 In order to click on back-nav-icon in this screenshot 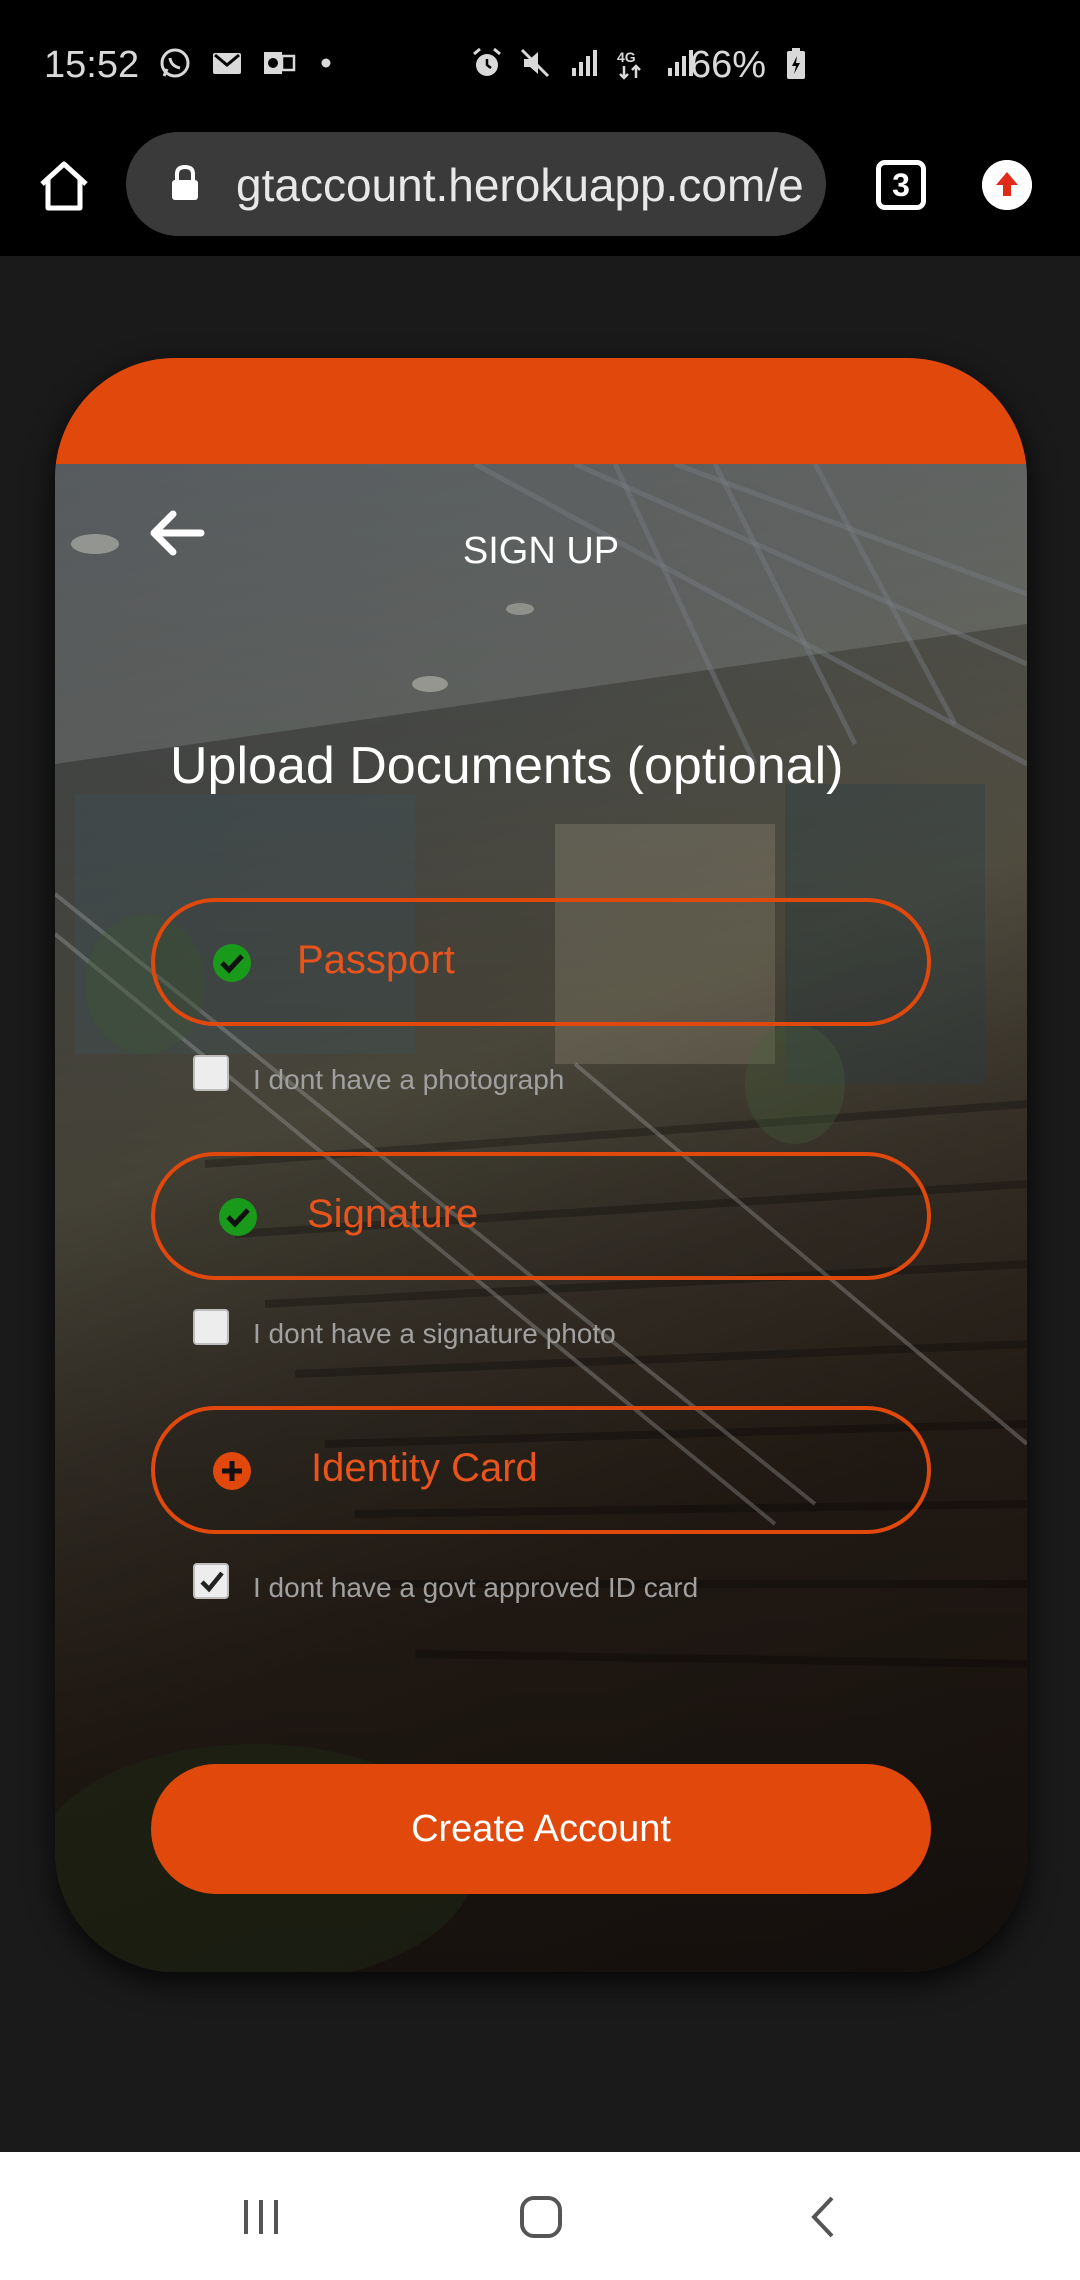, I will do `click(825, 2217)`.